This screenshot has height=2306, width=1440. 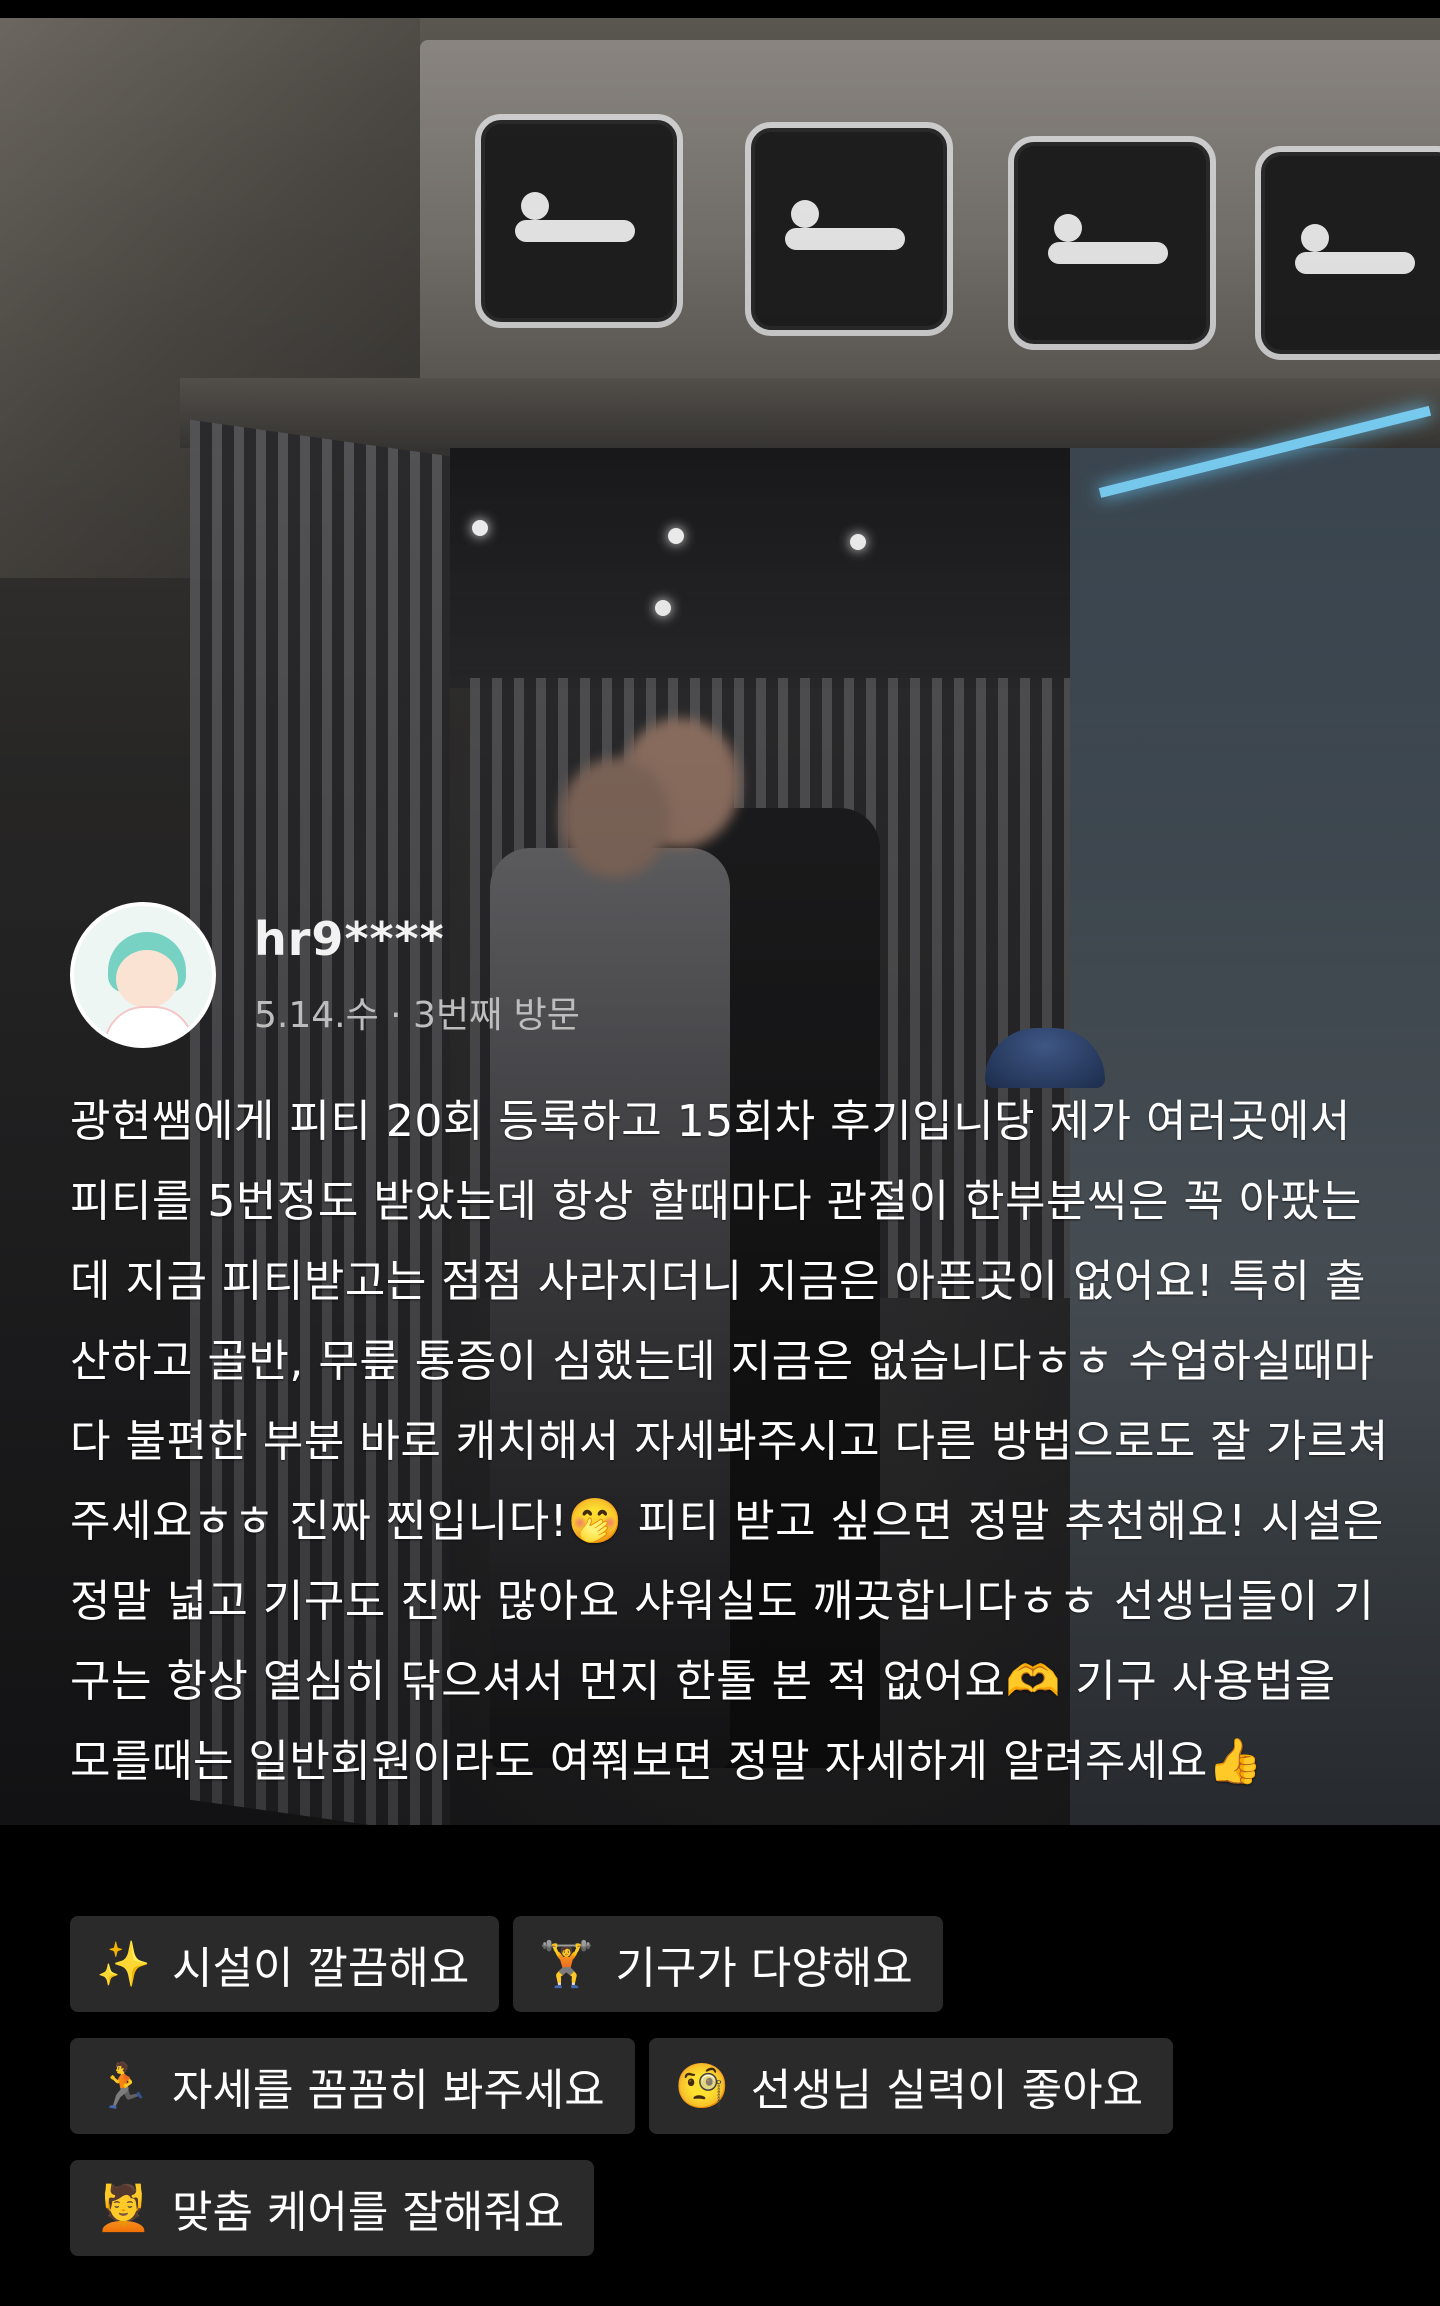 I want to click on sparkles-icon: ✨, so click(x=123, y=1964).